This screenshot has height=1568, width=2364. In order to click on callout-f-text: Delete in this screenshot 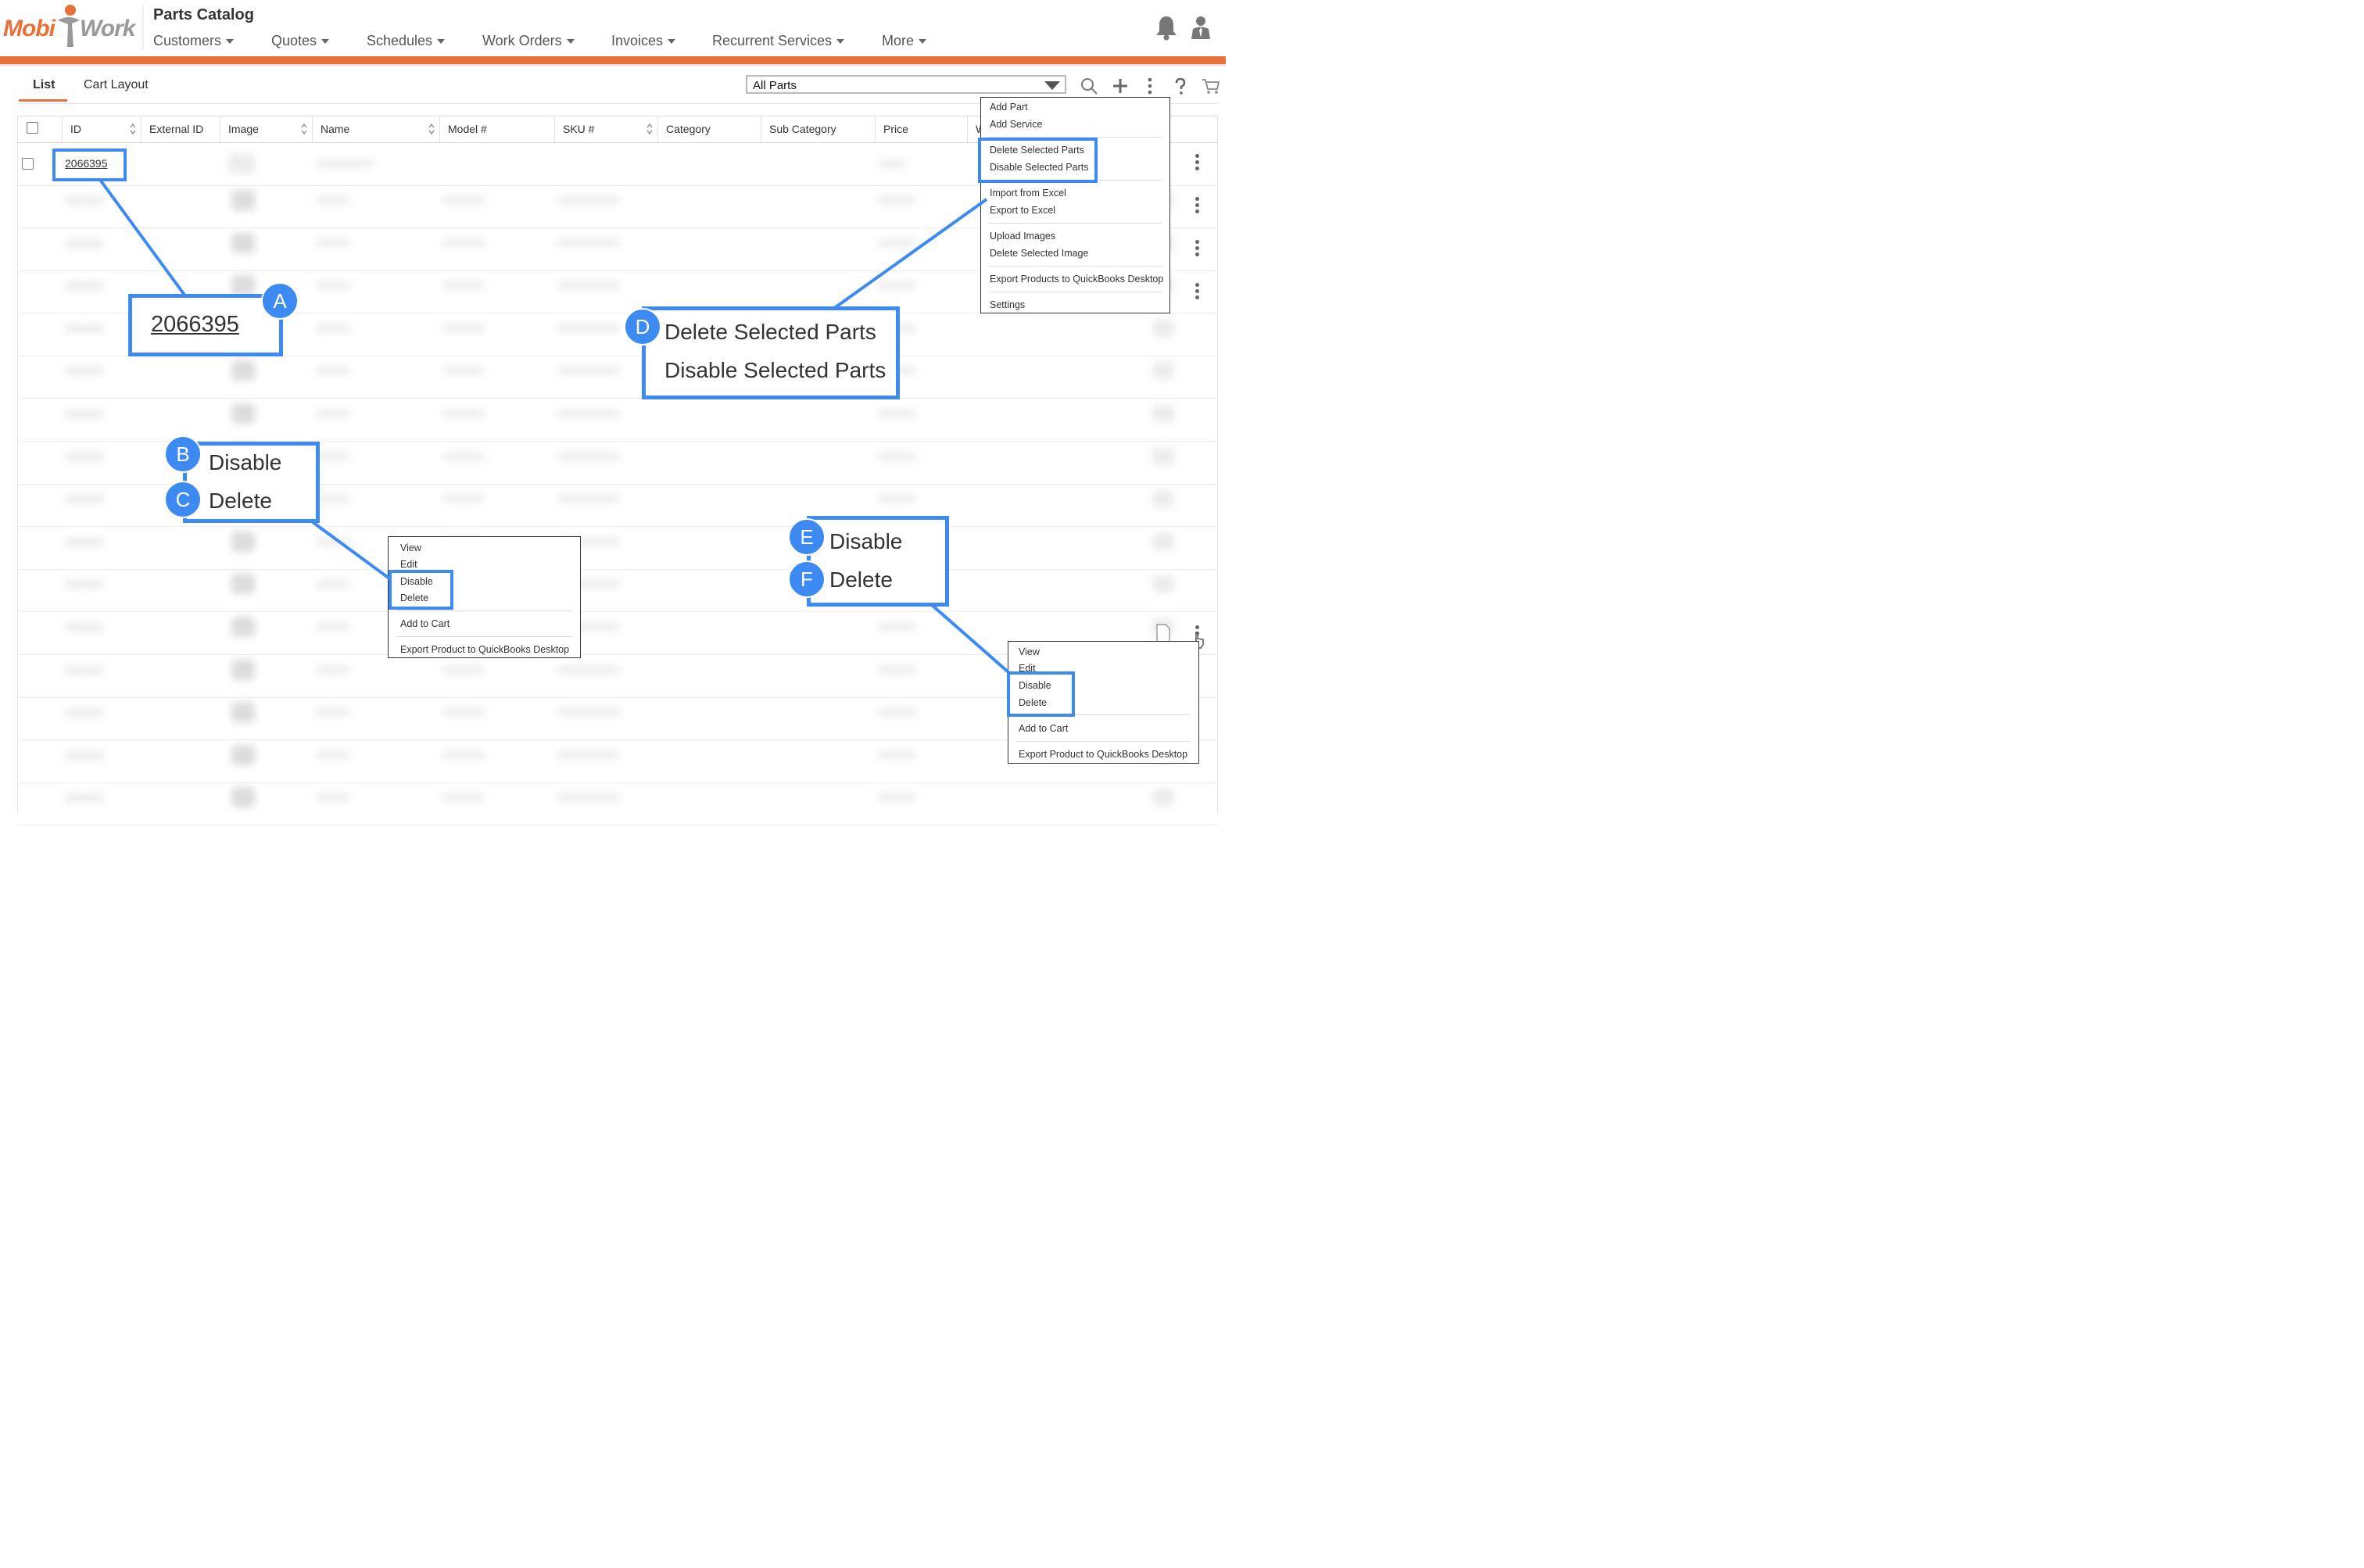, I will do `click(861, 579)`.